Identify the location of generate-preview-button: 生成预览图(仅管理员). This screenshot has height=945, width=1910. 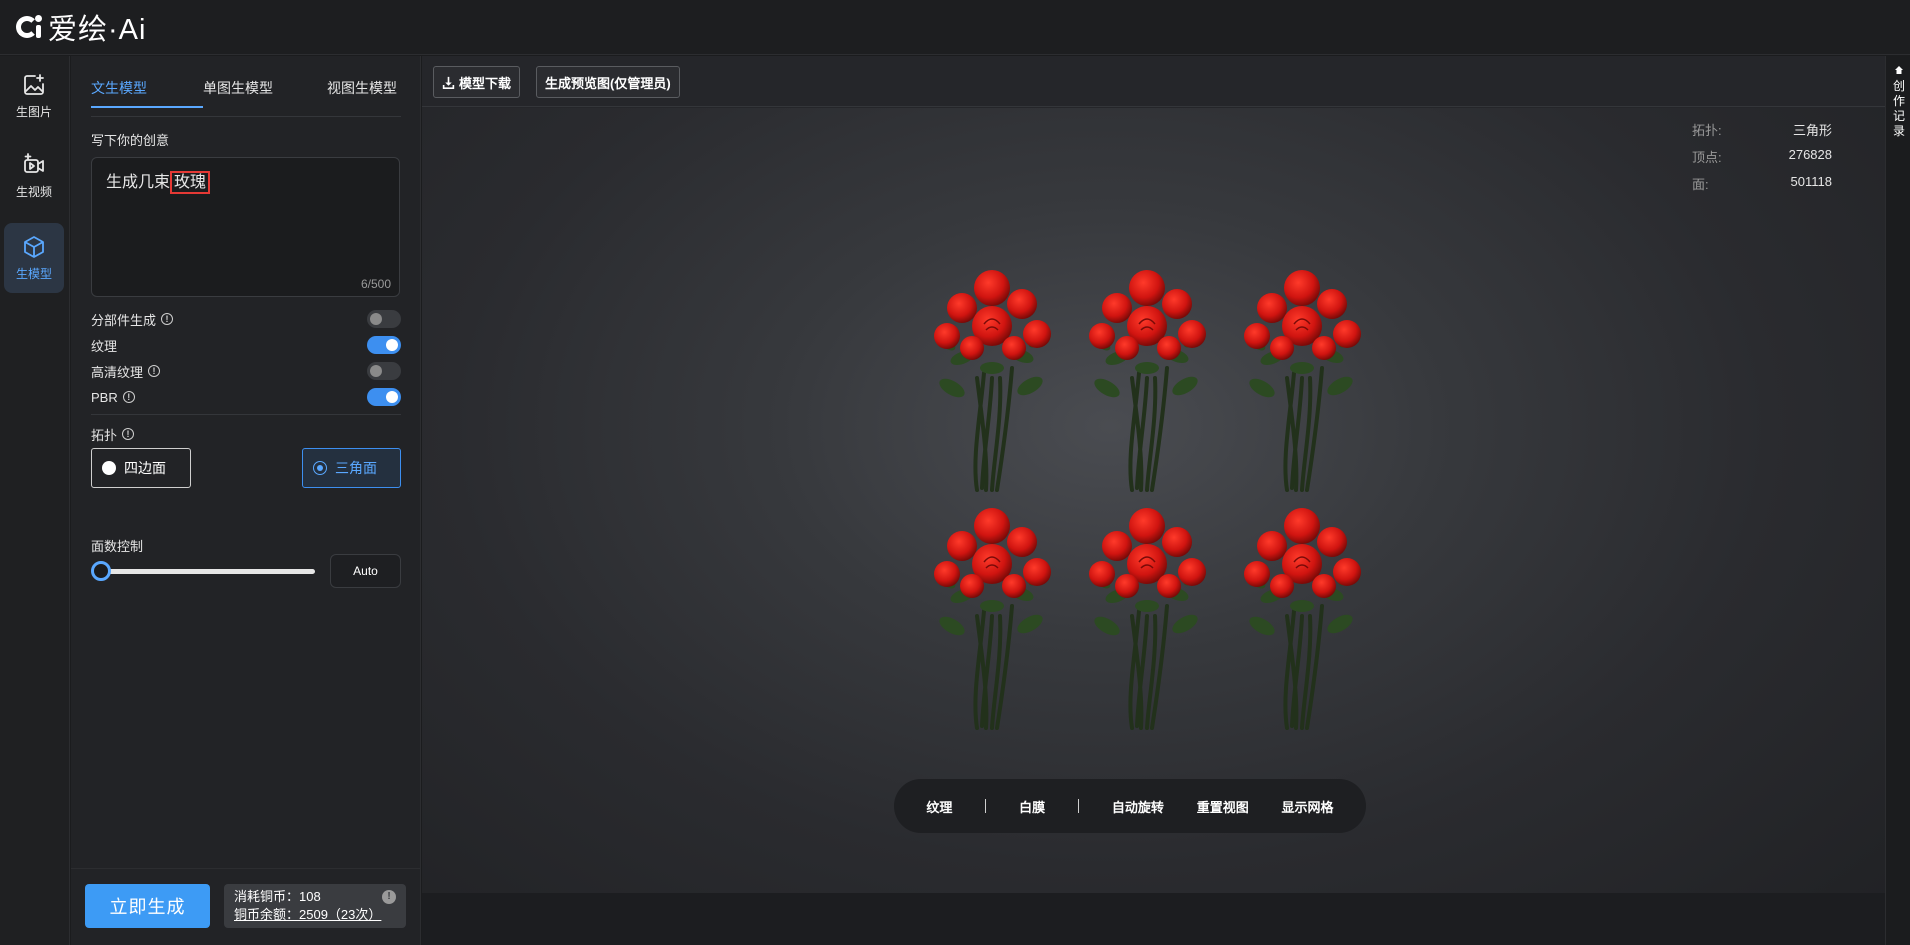
(608, 82).